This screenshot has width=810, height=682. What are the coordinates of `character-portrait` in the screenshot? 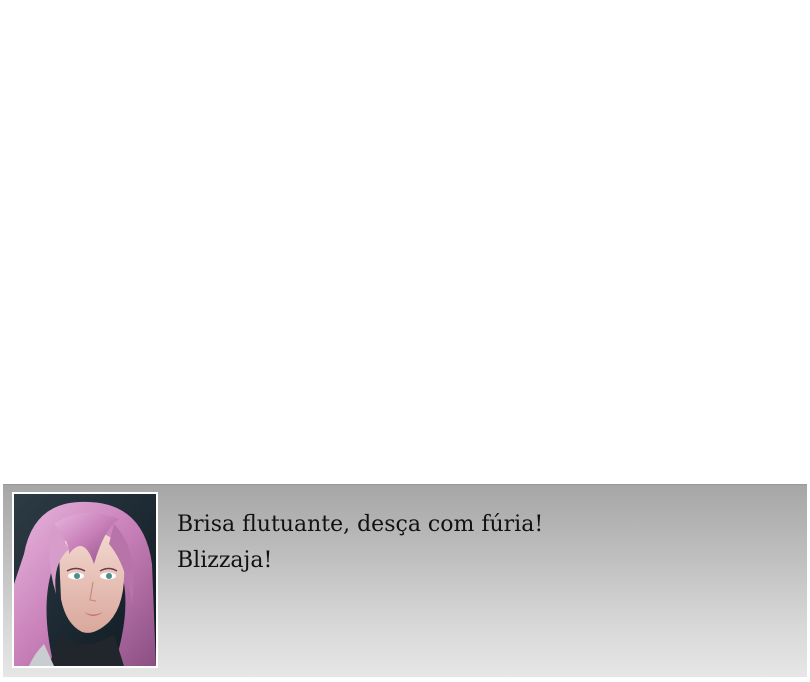 It's located at (85, 580).